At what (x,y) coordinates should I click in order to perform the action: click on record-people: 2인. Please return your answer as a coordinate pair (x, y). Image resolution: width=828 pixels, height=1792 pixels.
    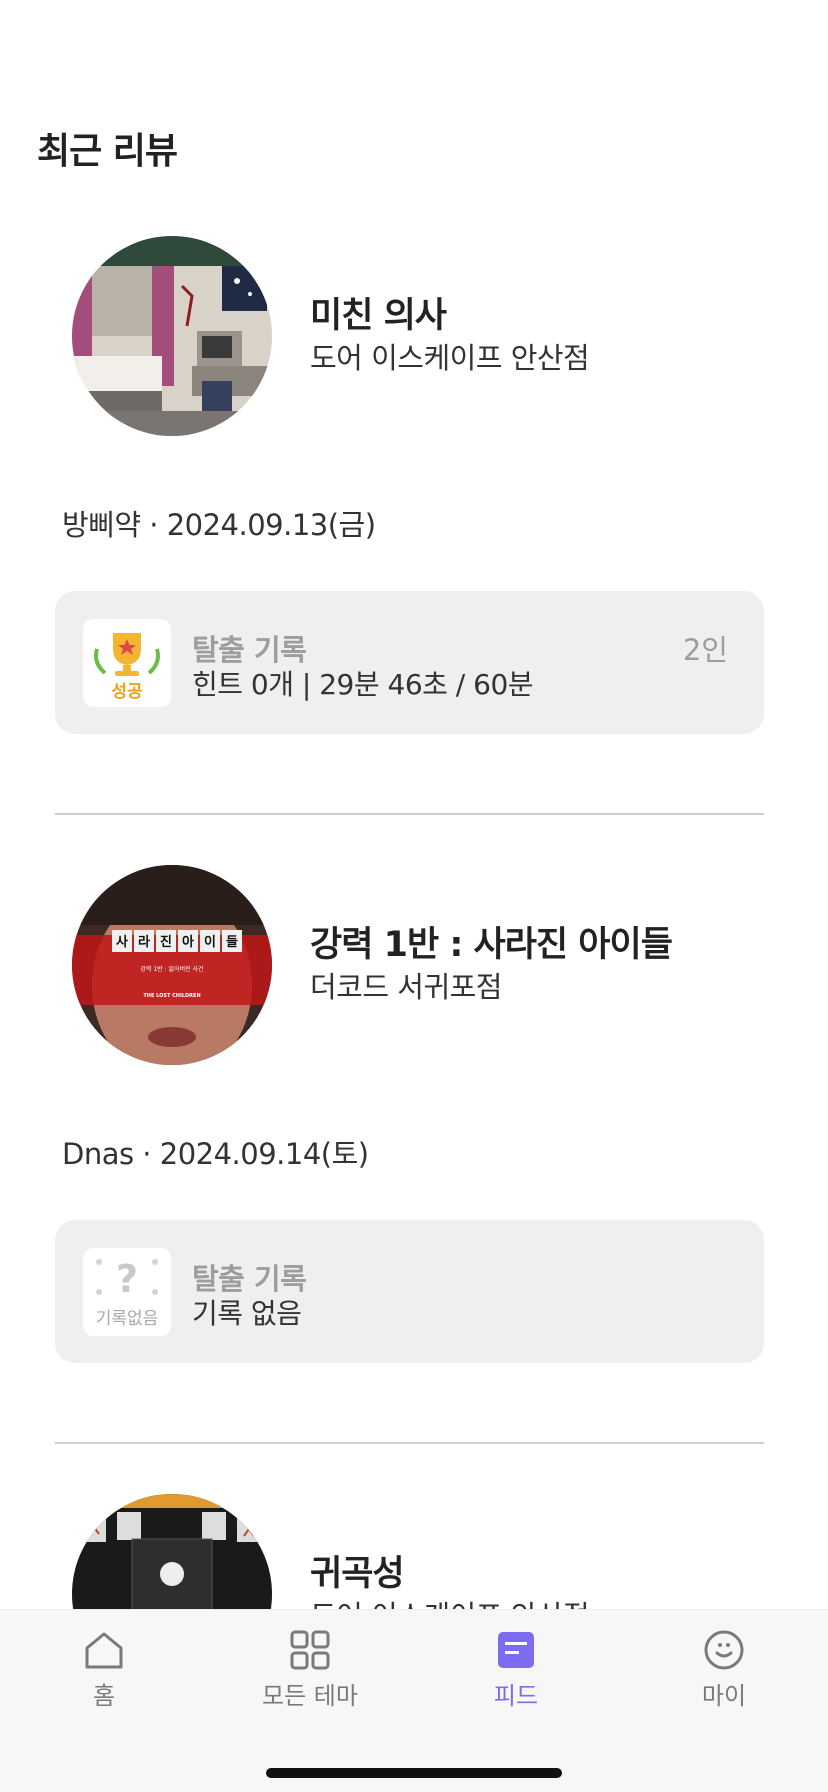
    Looking at the image, I should click on (705, 650).